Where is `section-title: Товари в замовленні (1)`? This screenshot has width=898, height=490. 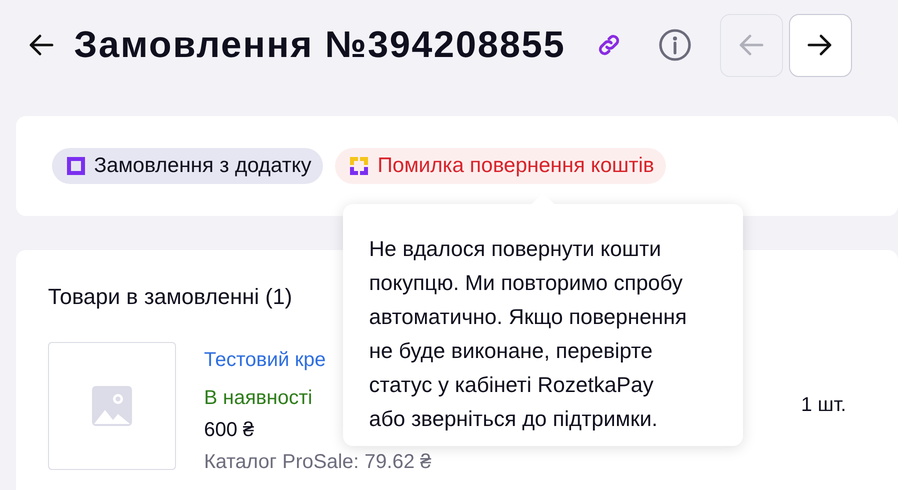 section-title: Товари в замовленні (1) is located at coordinates (170, 297).